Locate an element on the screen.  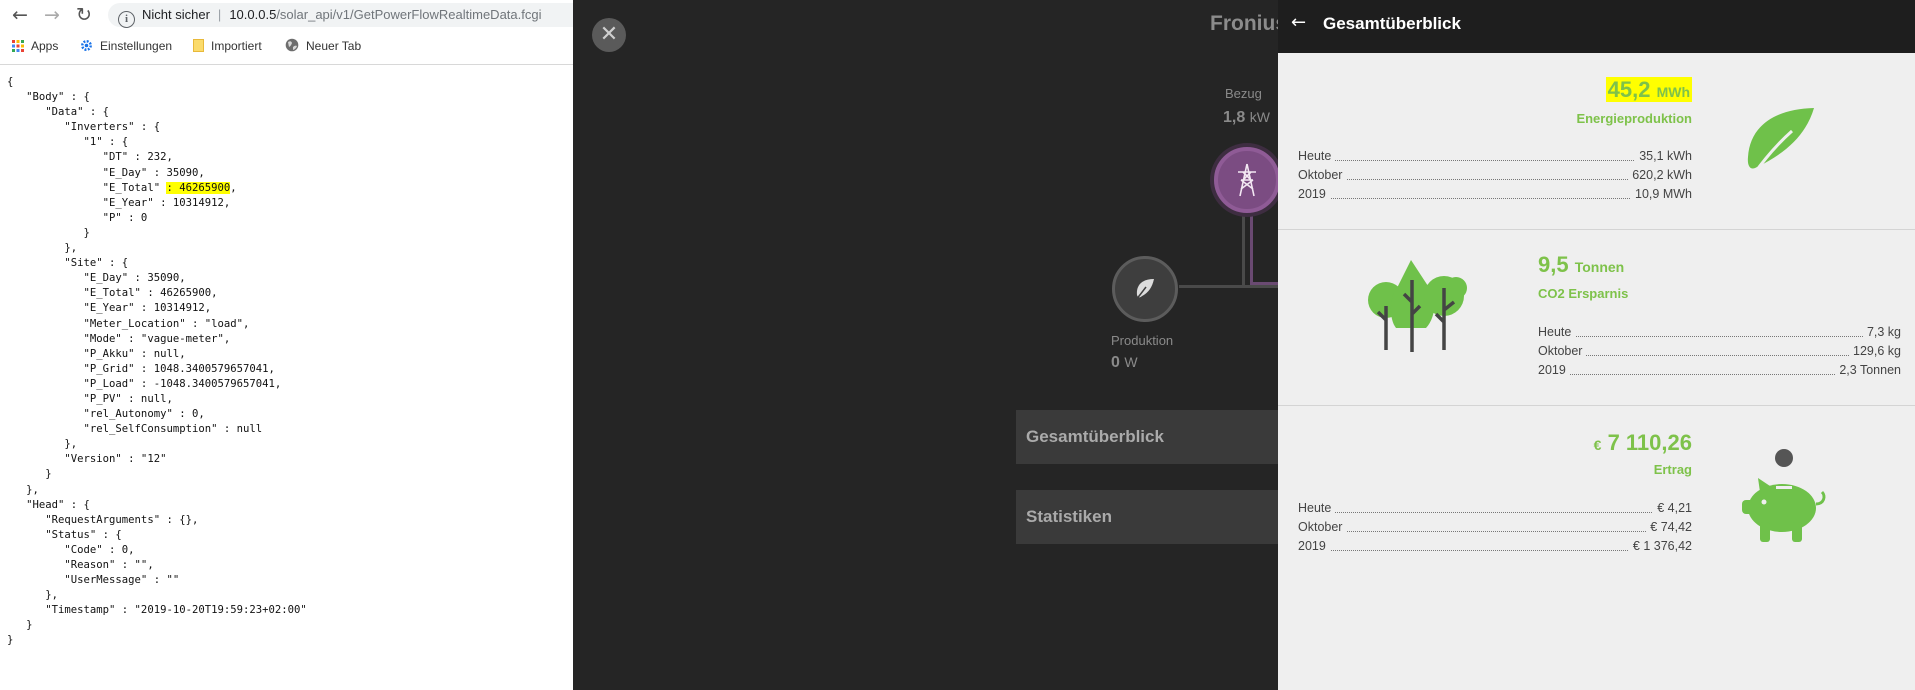
bookmarks-bar: Apps Einstellungen Importiert Neuer Tab is located at coordinates (286, 46).